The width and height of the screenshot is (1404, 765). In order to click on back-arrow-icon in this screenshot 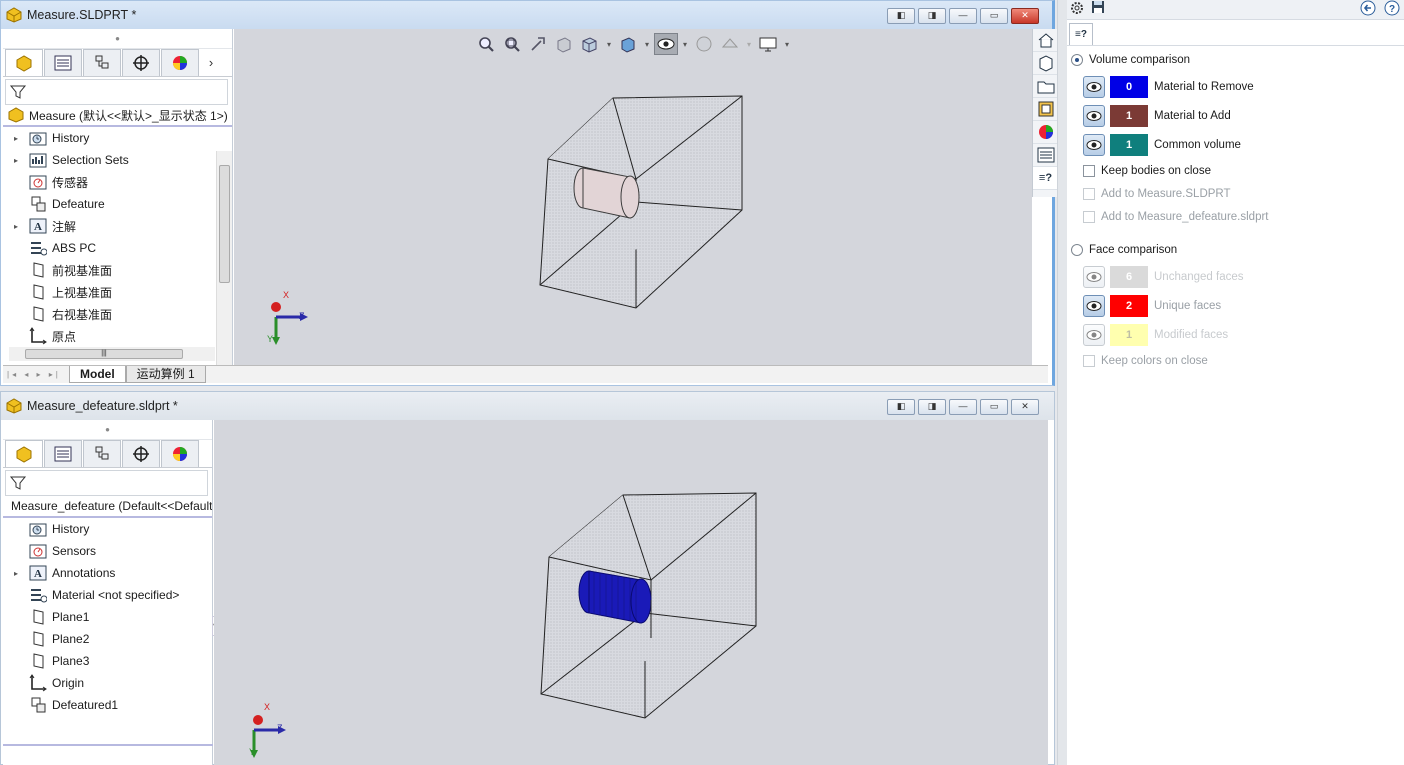, I will do `click(1368, 9)`.